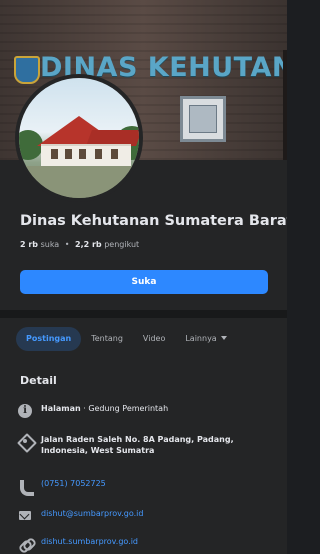 This screenshot has height=554, width=320. Describe the element at coordinates (285, 105) in the screenshot. I see `cover-edge` at that location.